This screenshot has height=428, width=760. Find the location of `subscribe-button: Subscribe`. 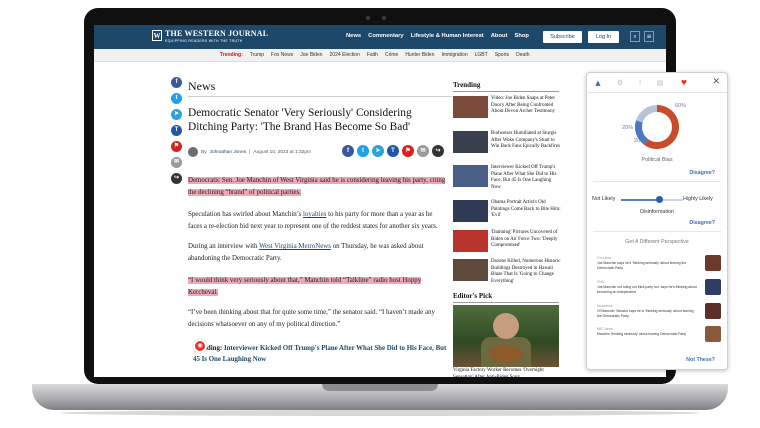

subscribe-button: Subscribe is located at coordinates (562, 37).